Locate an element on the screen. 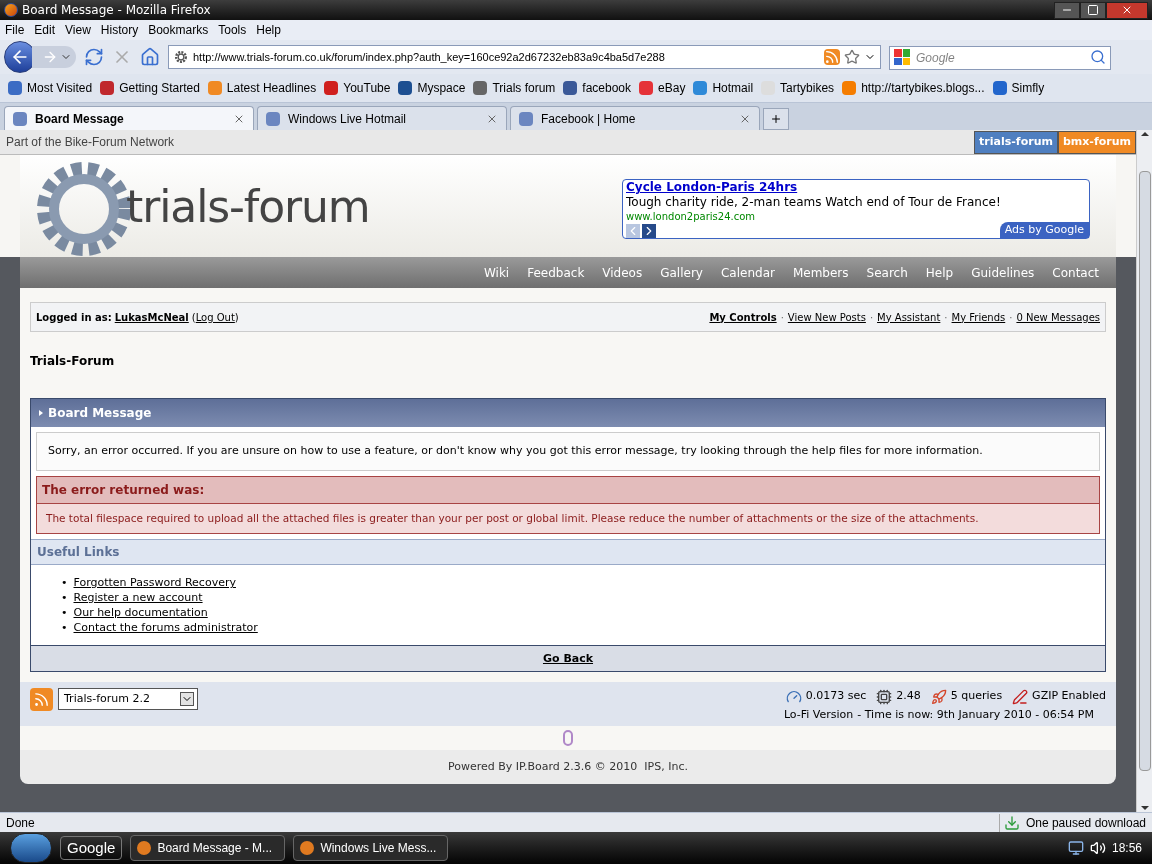 Image resolution: width=1152 pixels, height=864 pixels. user-link: My Friends is located at coordinates (978, 317).